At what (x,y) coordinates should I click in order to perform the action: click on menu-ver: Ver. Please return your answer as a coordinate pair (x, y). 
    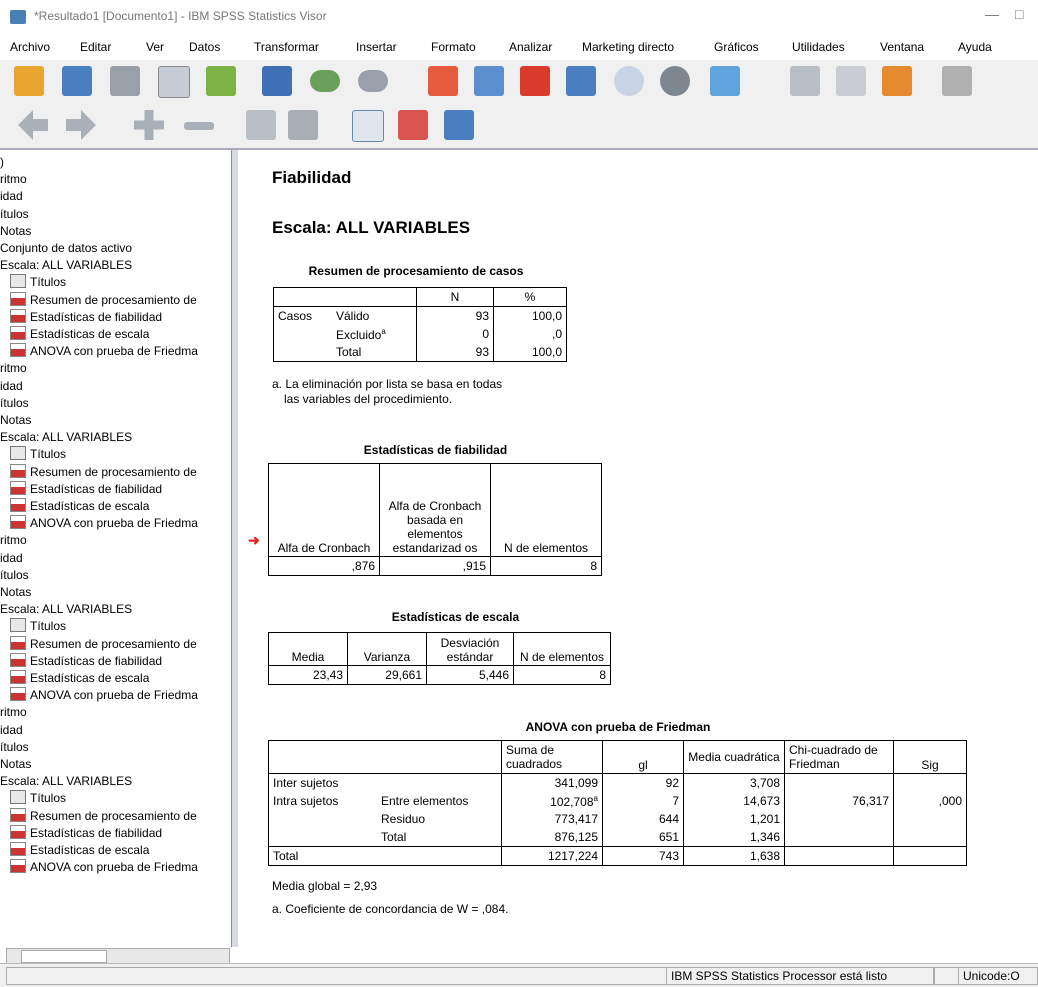
    Looking at the image, I should click on (155, 47).